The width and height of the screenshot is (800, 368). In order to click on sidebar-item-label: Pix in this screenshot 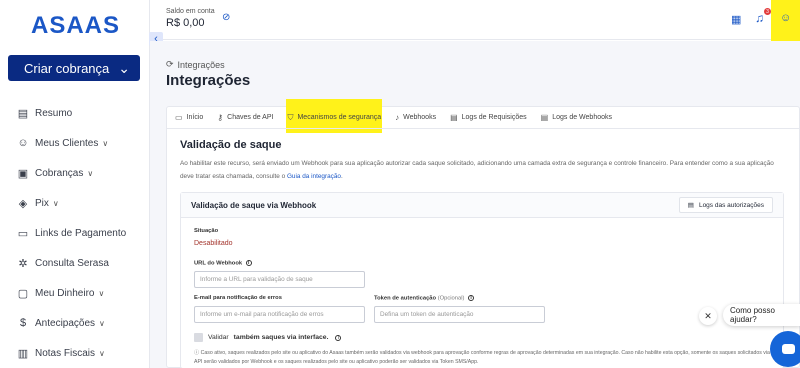, I will do `click(42, 203)`.